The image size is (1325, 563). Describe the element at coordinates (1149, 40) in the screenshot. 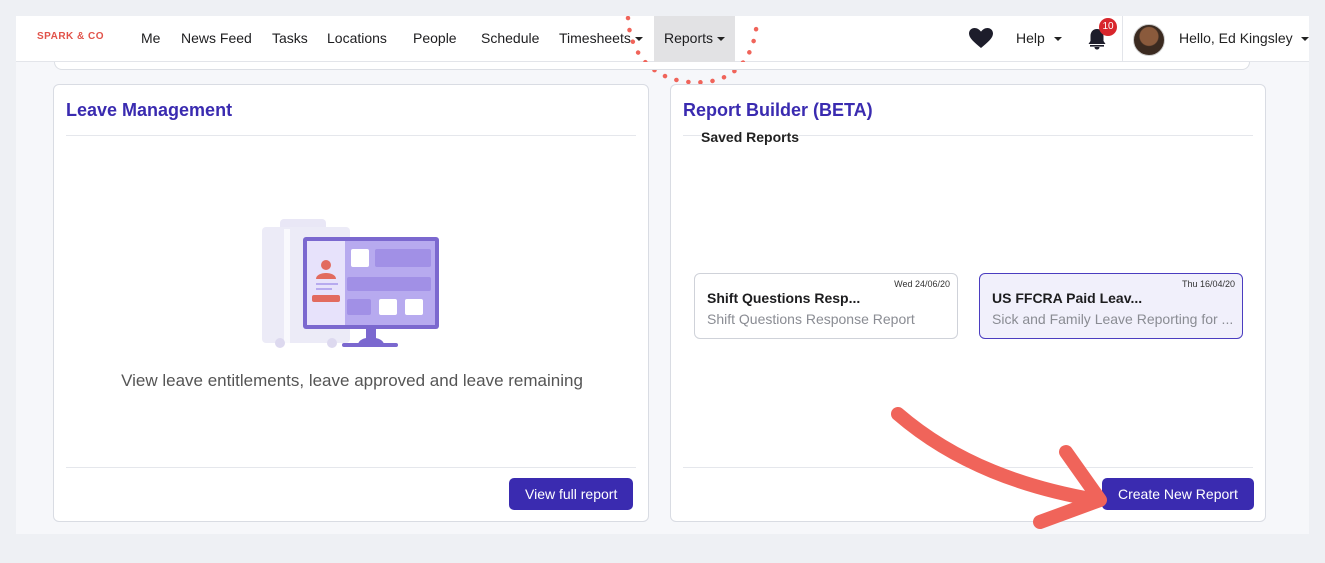

I see `avatar` at that location.